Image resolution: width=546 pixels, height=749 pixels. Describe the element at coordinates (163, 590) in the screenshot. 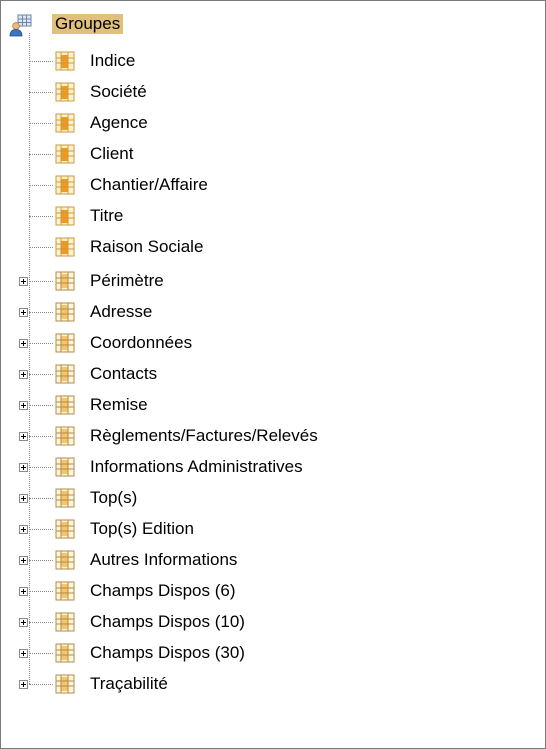

I see `tree-item-label: Champs Dispos (6)` at that location.